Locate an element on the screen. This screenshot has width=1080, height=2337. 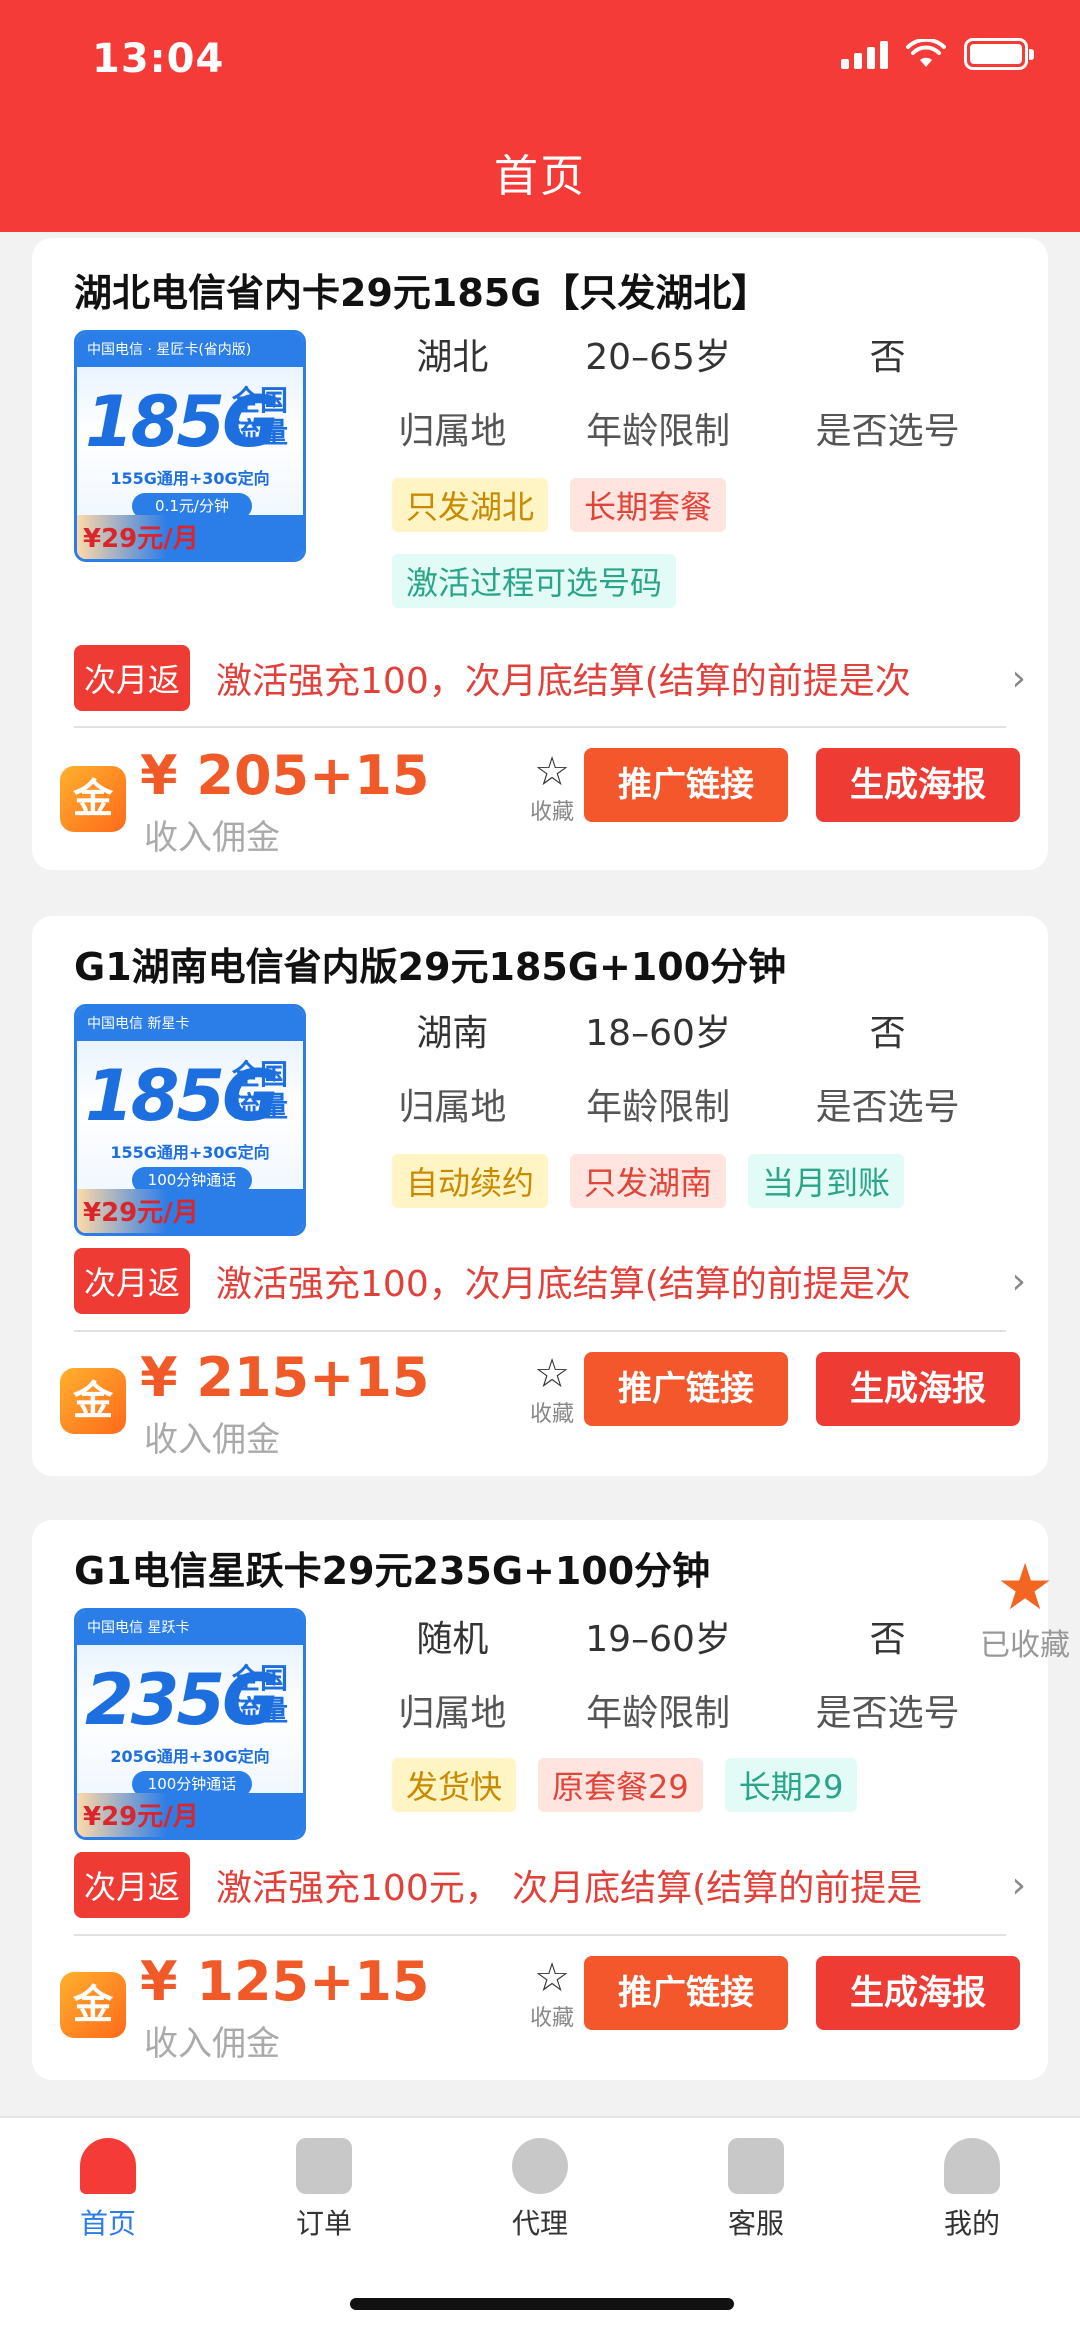
thumb-brand: 中国电信 星跃卡 is located at coordinates (138, 1628).